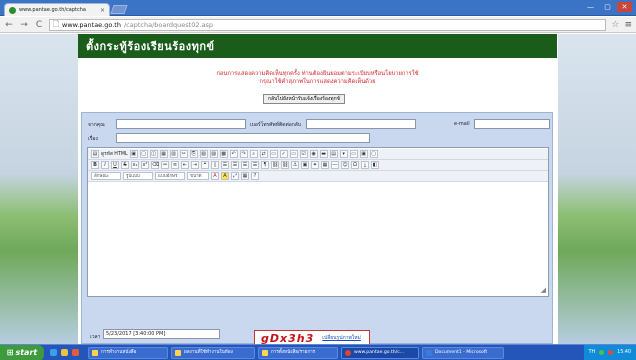 The height and width of the screenshot is (360, 636). Describe the element at coordinates (57, 9) in the screenshot. I see `browser-tab: www.pantae.go.th/captcha ×` at that location.